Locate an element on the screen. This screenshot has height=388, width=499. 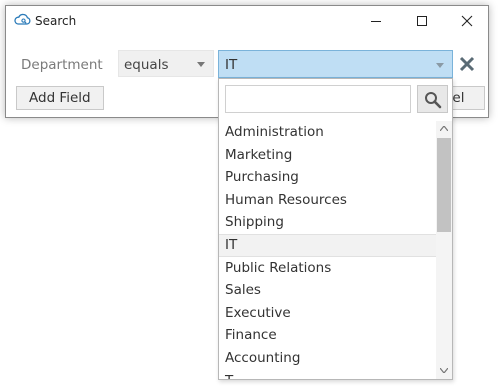
operator-value: equals is located at coordinates (146, 65).